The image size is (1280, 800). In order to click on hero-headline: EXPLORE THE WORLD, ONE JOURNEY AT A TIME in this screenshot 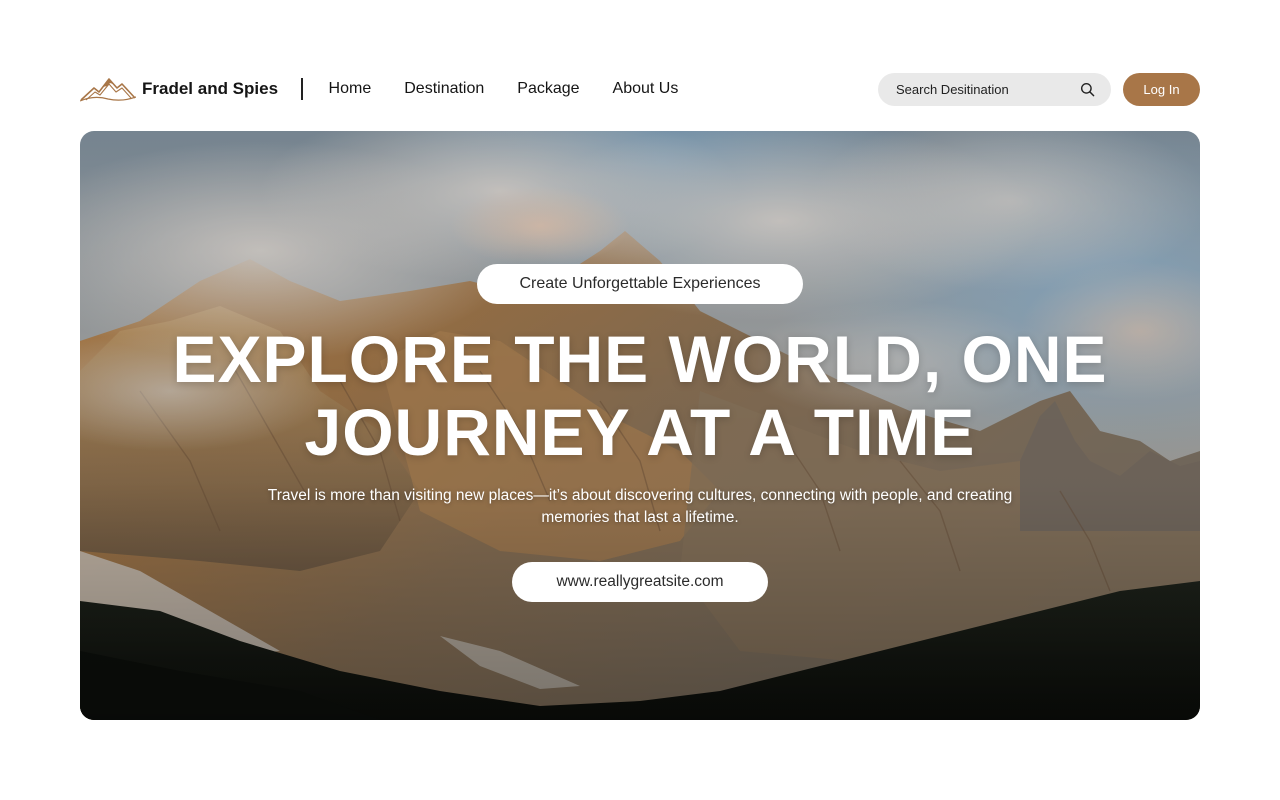, I will do `click(640, 396)`.